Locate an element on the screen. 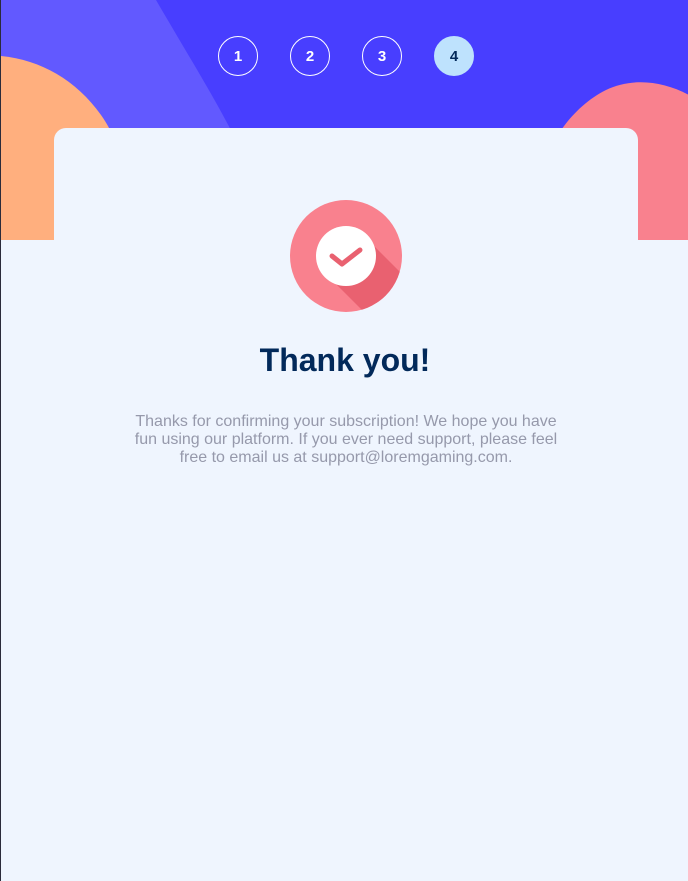 The width and height of the screenshot is (688, 881). step-3-button: 3 is located at coordinates (382, 56).